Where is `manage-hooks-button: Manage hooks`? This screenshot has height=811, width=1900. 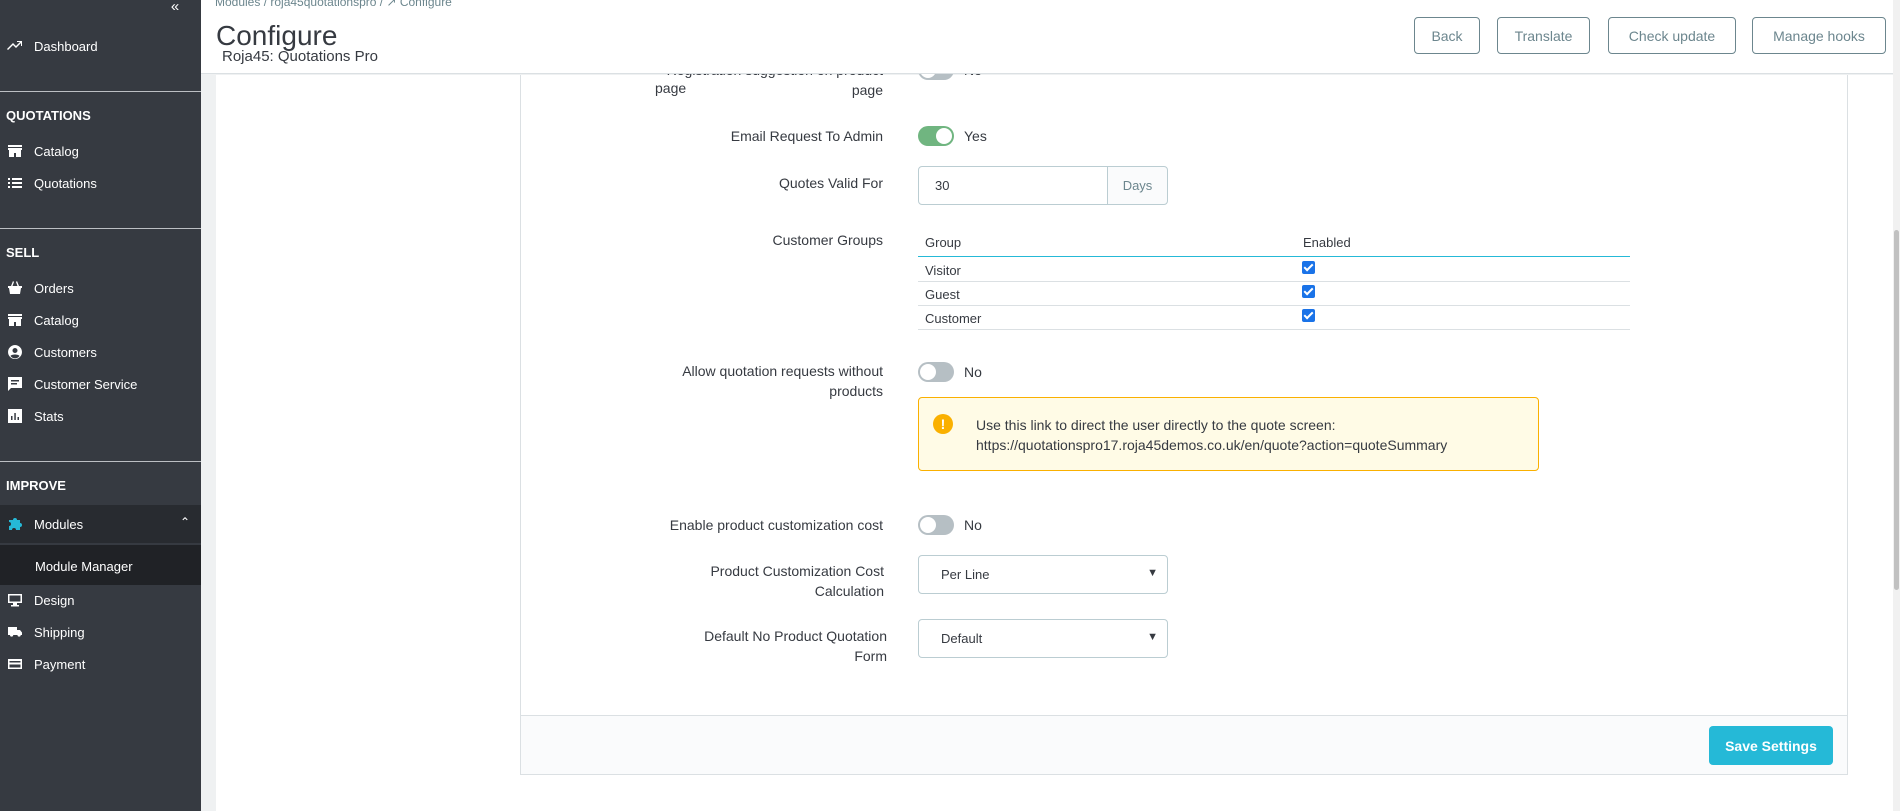
manage-hooks-button: Manage hooks is located at coordinates (1819, 35).